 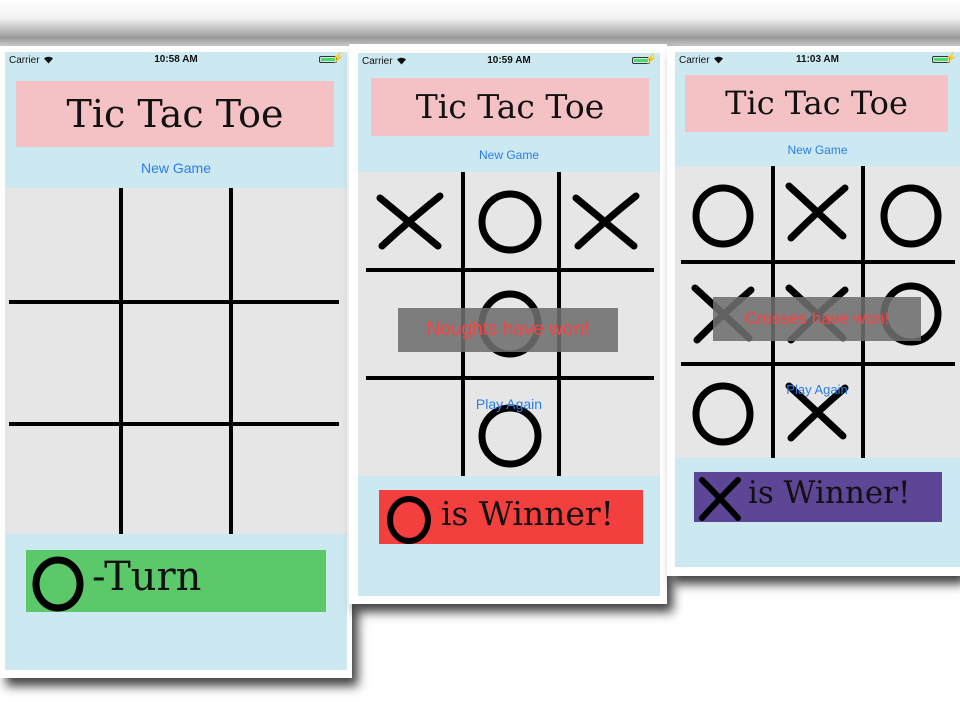 I want to click on clock: 11:03 AM, so click(x=817, y=59).